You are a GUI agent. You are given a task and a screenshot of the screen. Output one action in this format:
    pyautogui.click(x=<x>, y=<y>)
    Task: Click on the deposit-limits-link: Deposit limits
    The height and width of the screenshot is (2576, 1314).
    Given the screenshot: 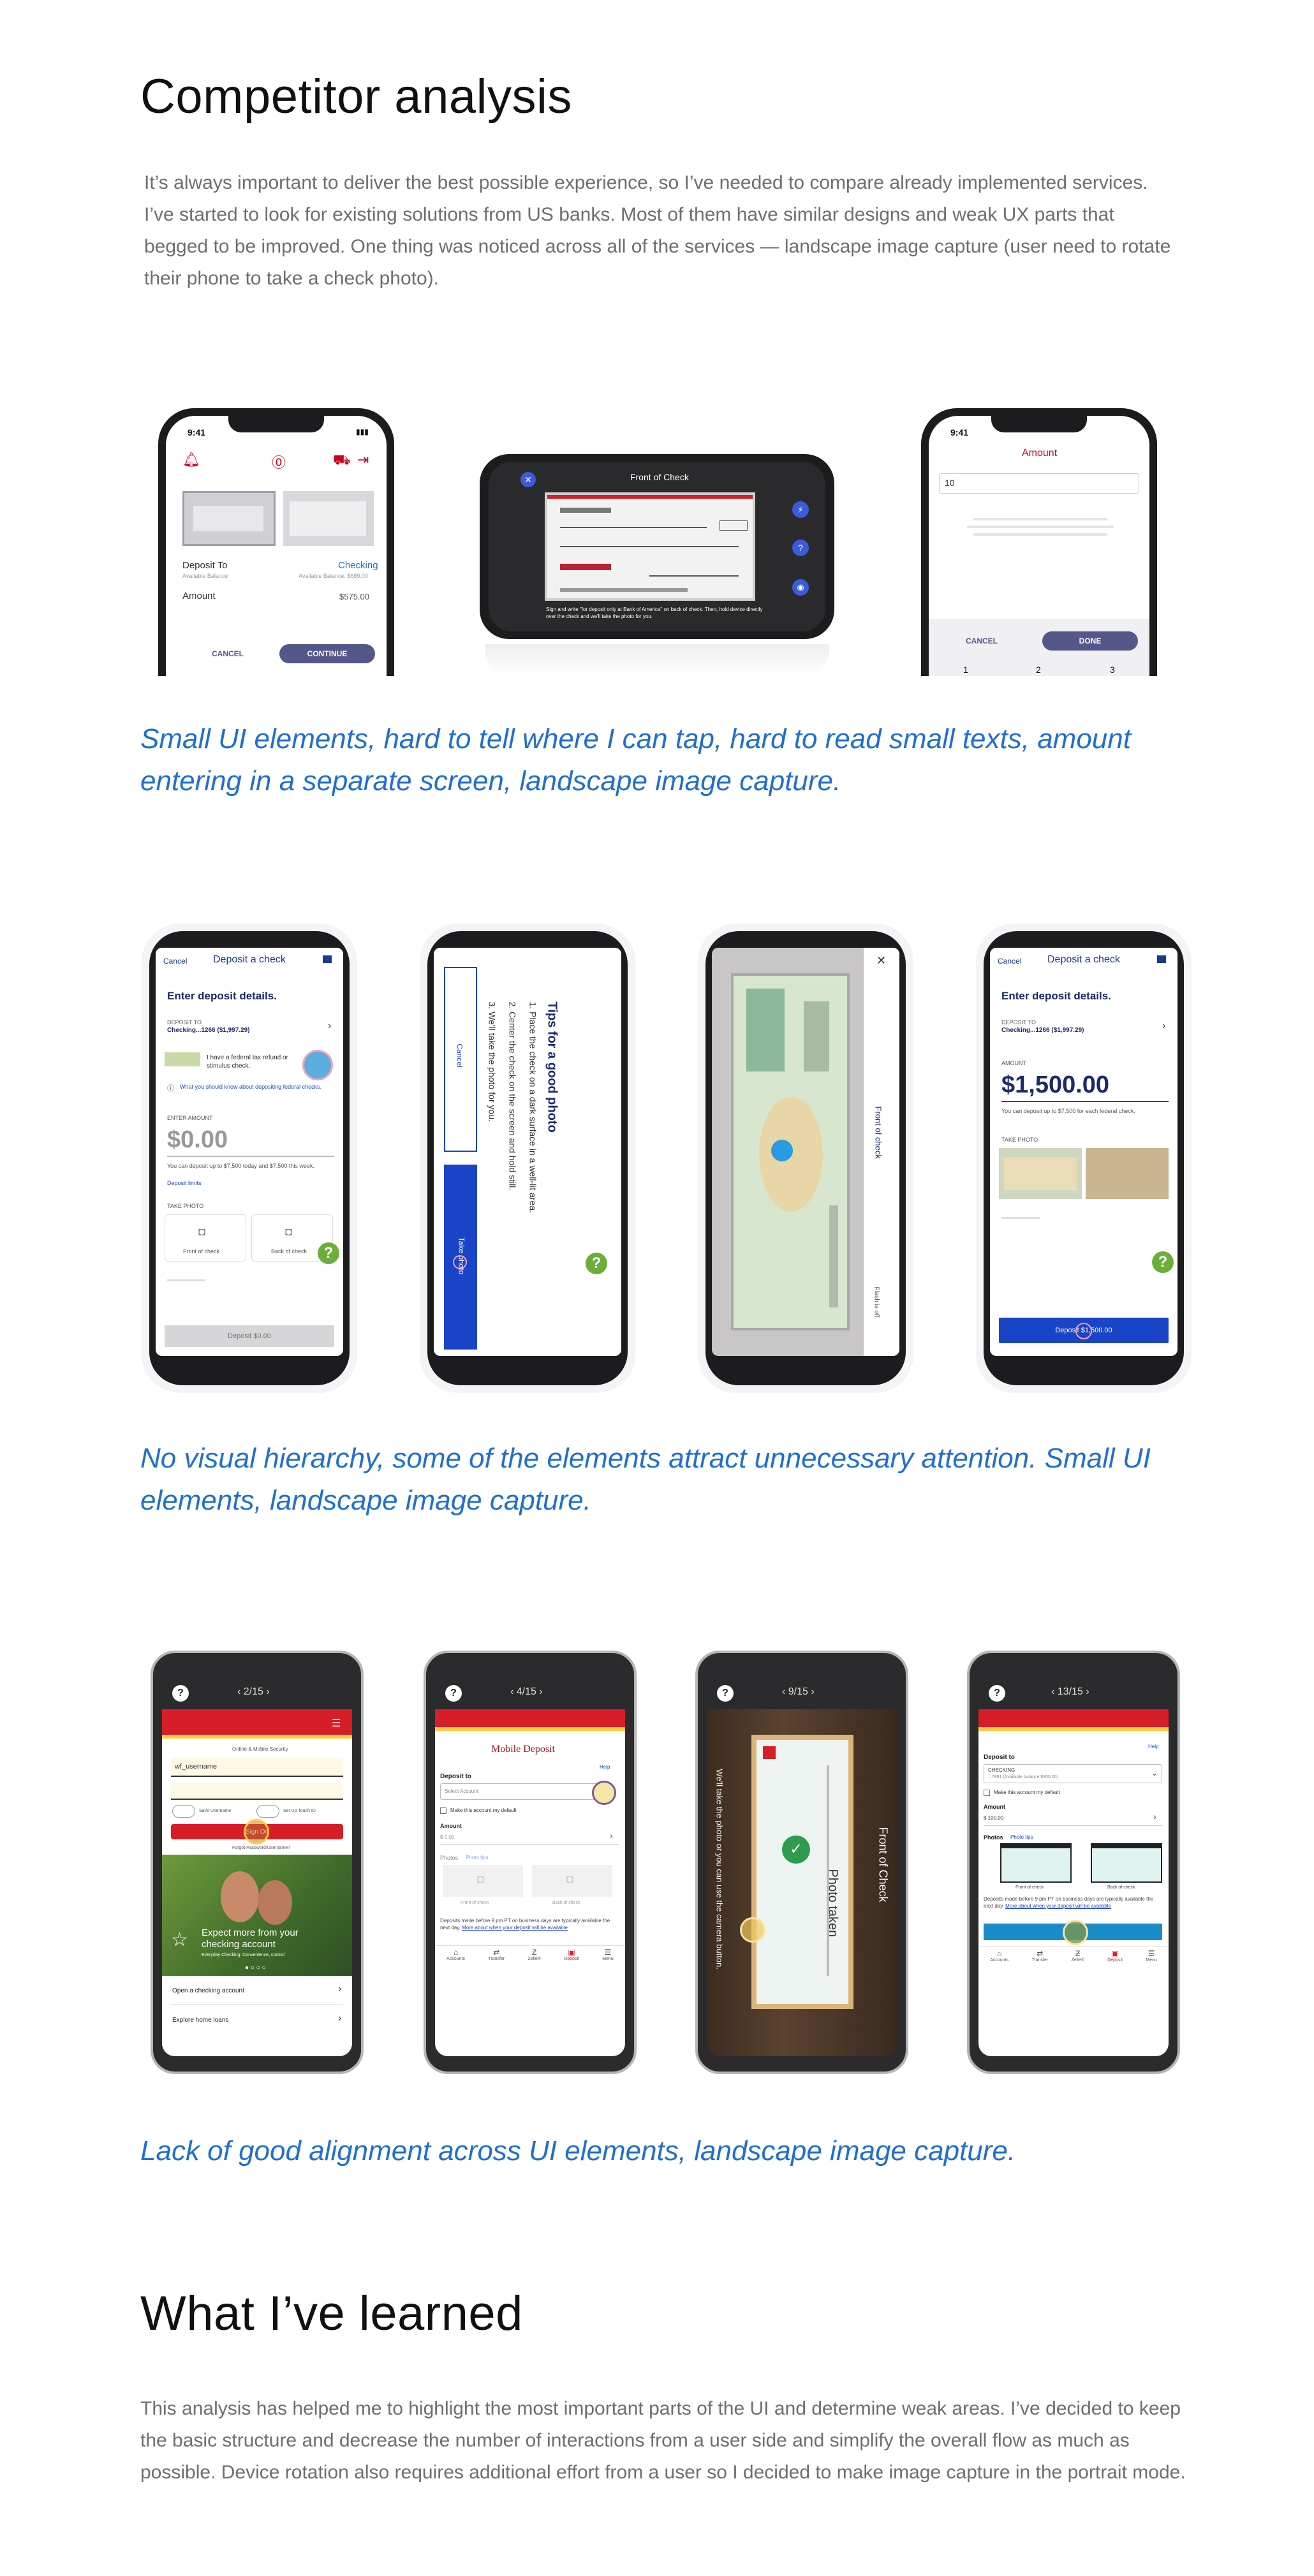 What is the action you would take?
    pyautogui.click(x=184, y=1183)
    